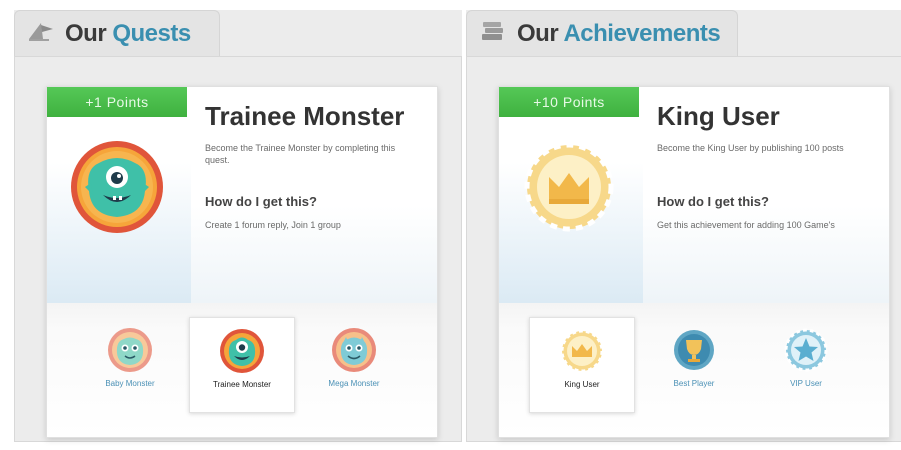 The width and height of the screenshot is (901, 450). I want to click on badge-label: Best Player, so click(694, 383).